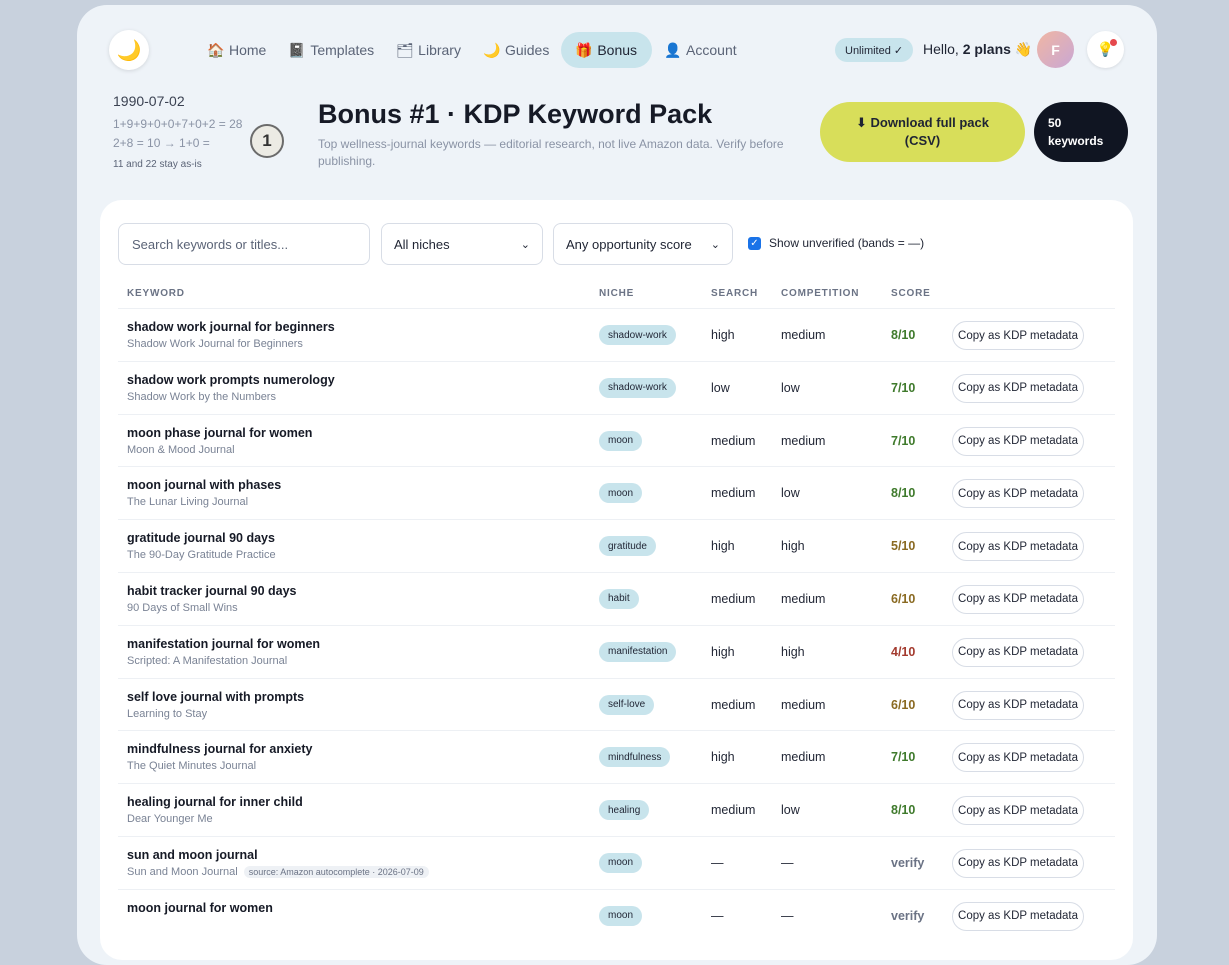 The width and height of the screenshot is (1229, 965). What do you see at coordinates (1055, 123) in the screenshot?
I see `keyword-count: 50` at bounding box center [1055, 123].